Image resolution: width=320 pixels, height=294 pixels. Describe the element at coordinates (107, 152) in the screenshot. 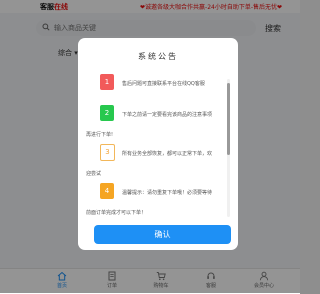

I see `notice-number-badge: 3` at that location.